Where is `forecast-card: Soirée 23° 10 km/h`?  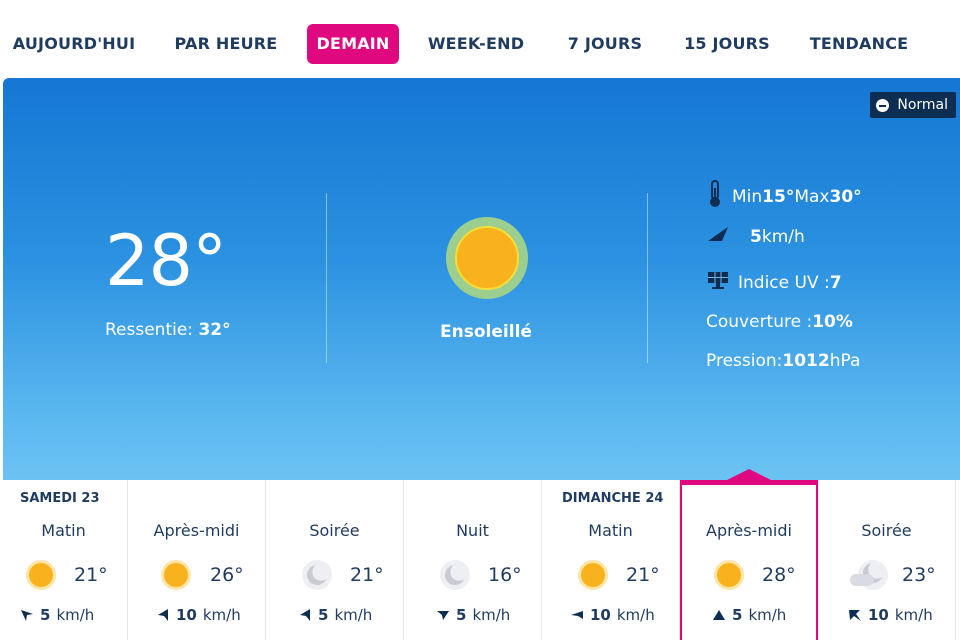 forecast-card: Soirée 23° 10 km/h is located at coordinates (887, 560).